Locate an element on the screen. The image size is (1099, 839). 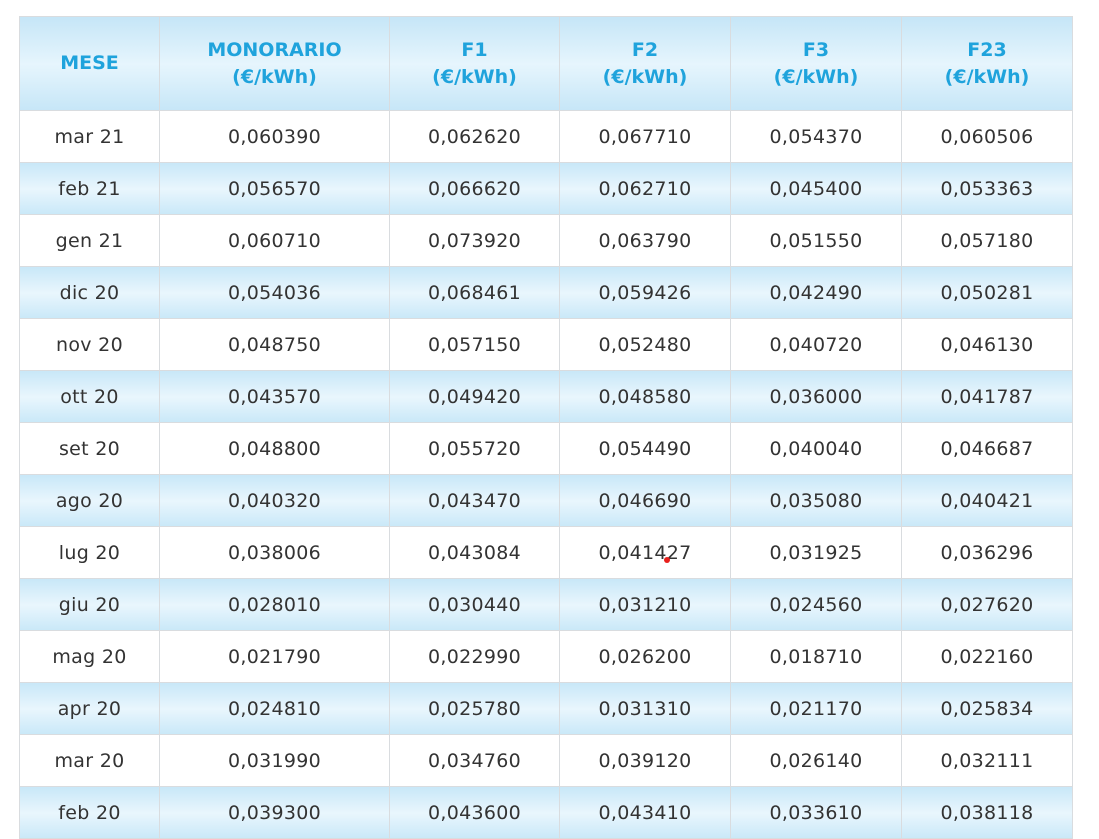
f2-cell: 0,048580 is located at coordinates (645, 396).